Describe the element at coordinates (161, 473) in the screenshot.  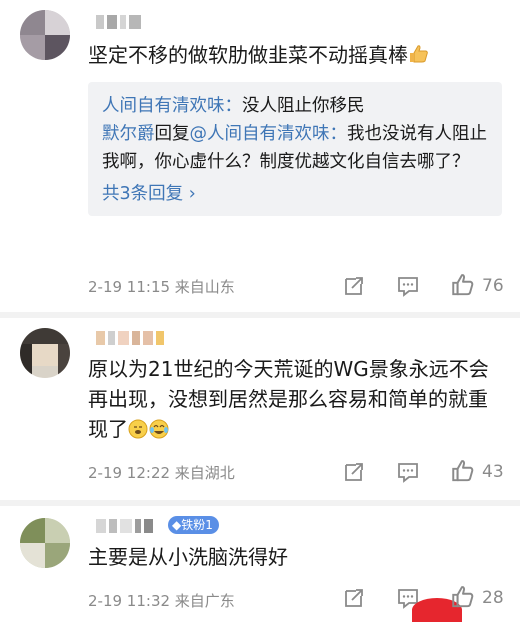
I see `comment-meta: 2-19 12:22 来自湖北` at that location.